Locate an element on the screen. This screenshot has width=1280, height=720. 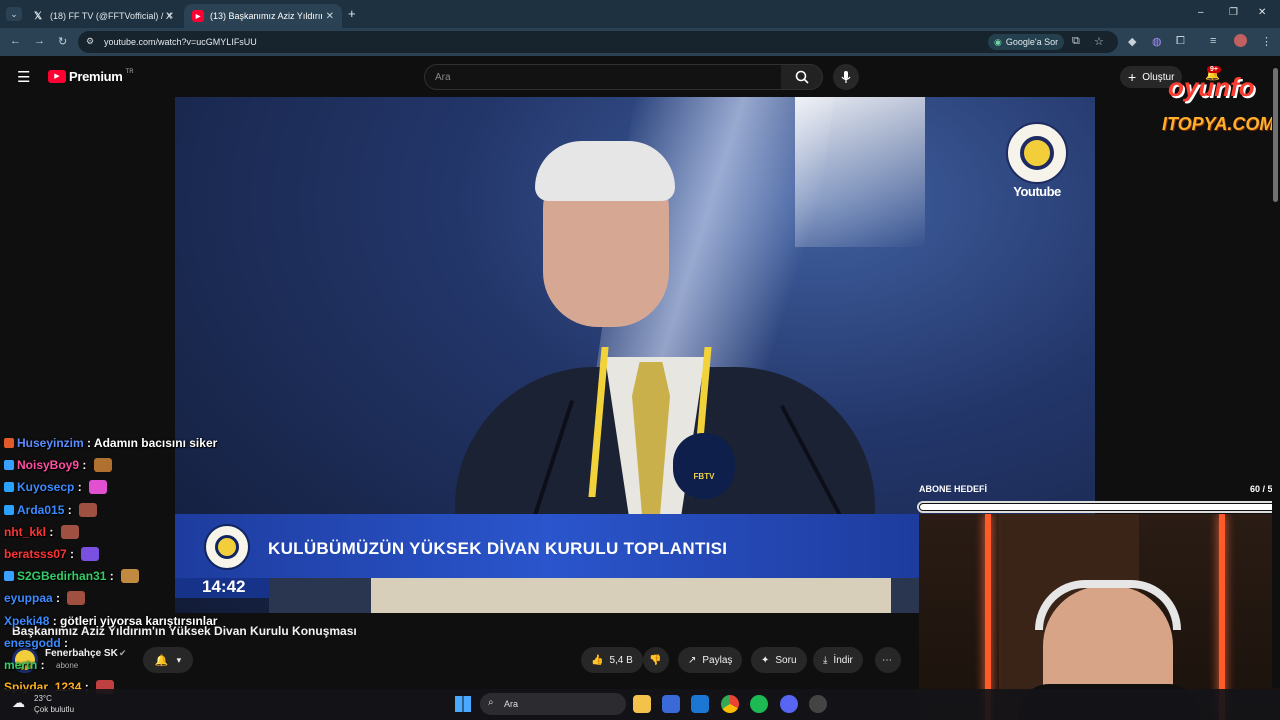
reading-list-icon: ≡ is located at coordinates (1213, 41).